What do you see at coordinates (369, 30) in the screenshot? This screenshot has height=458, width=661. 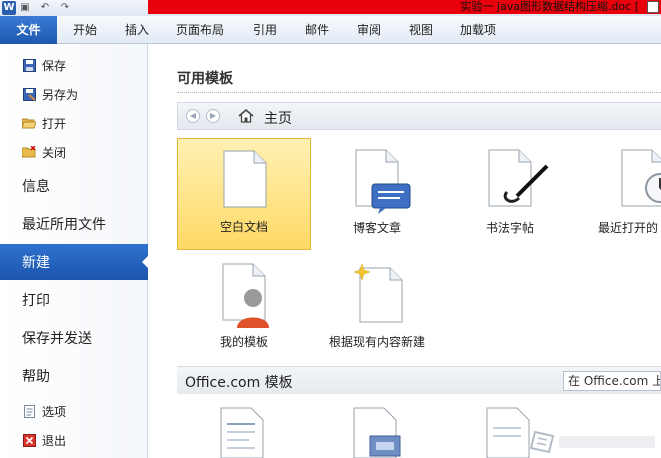 I see `tab-review: 审阅` at bounding box center [369, 30].